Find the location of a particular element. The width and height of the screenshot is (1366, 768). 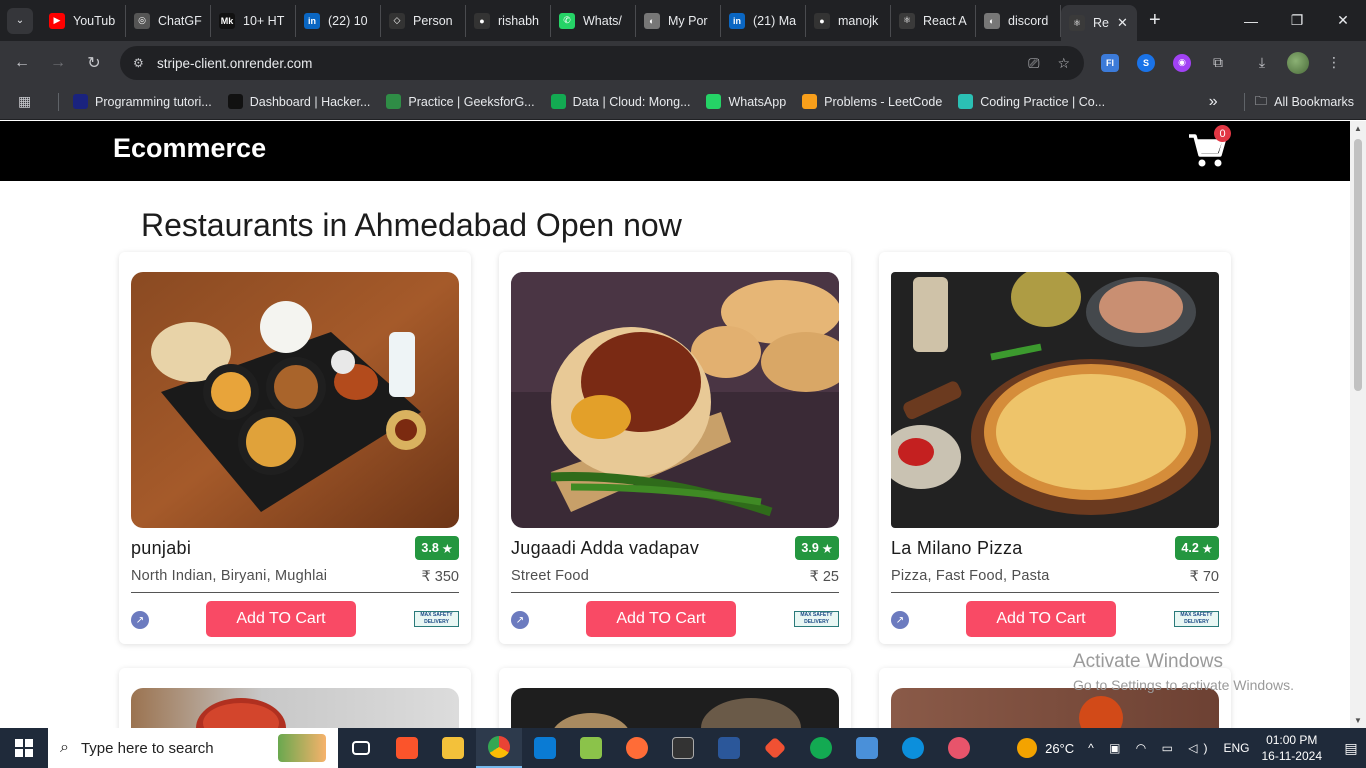

browser-tab: ◐ discord is located at coordinates (1018, 20).